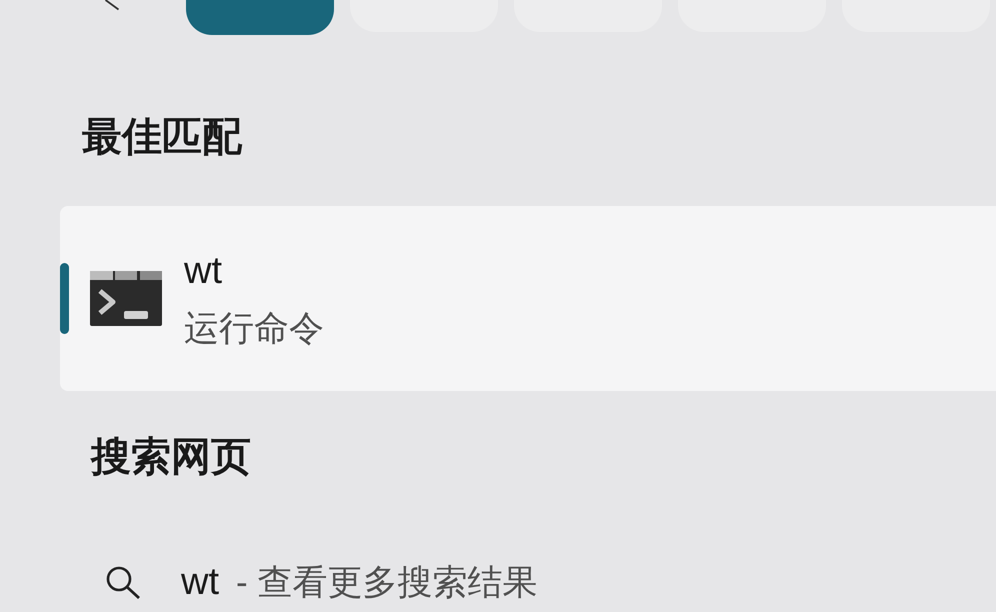  What do you see at coordinates (123, 582) in the screenshot?
I see `search-icon` at bounding box center [123, 582].